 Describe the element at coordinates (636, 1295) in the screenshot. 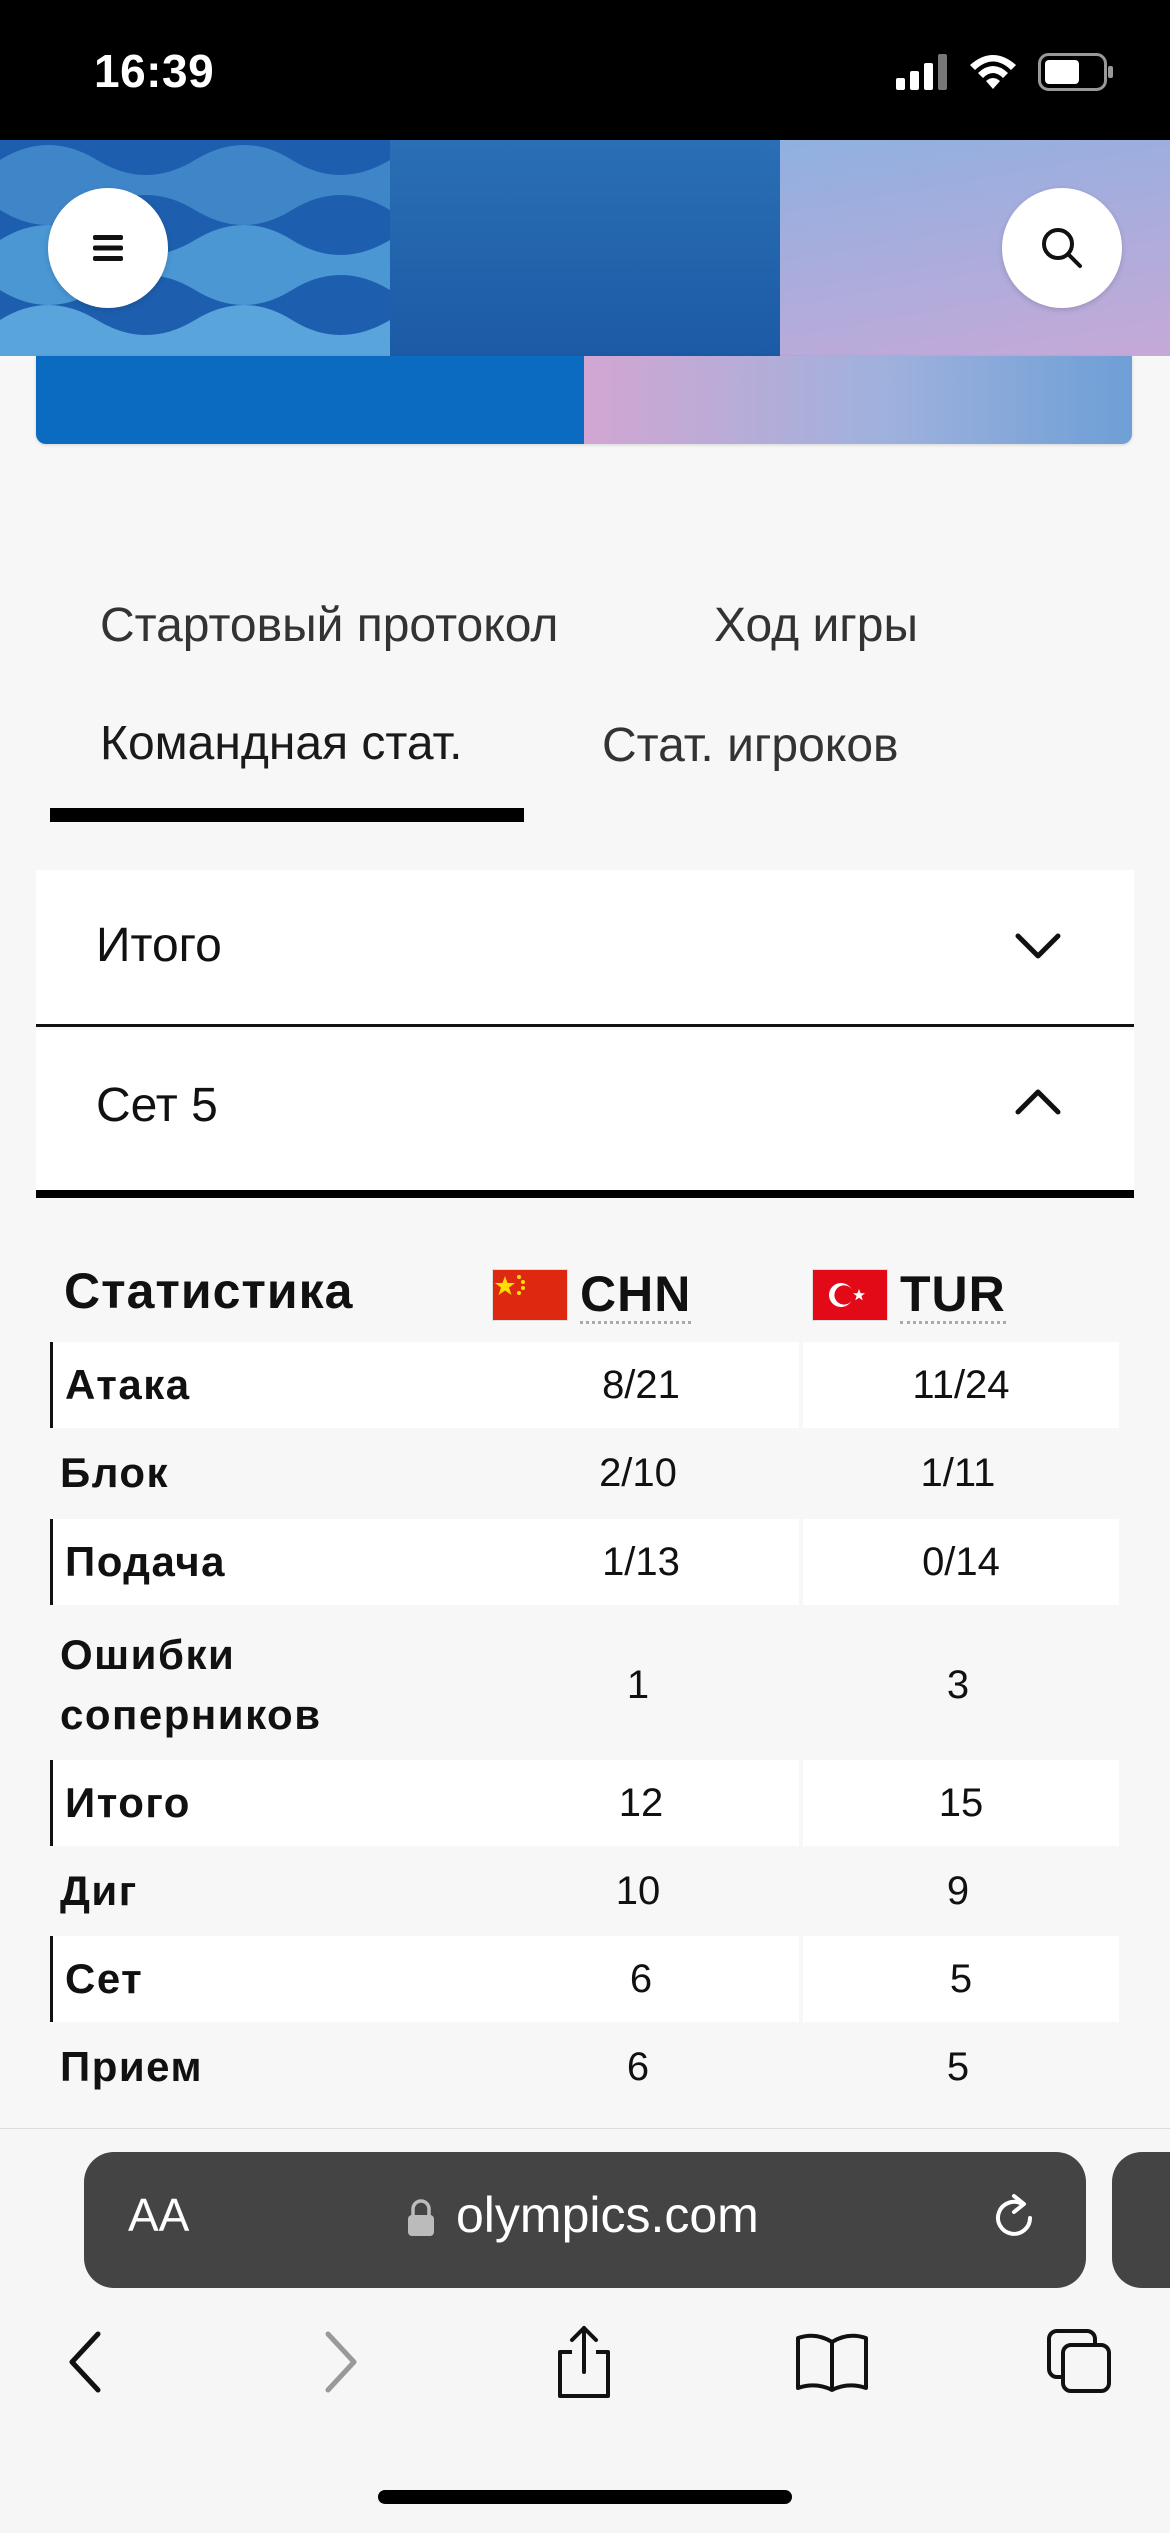

I see `team-code-chn: CHN` at that location.